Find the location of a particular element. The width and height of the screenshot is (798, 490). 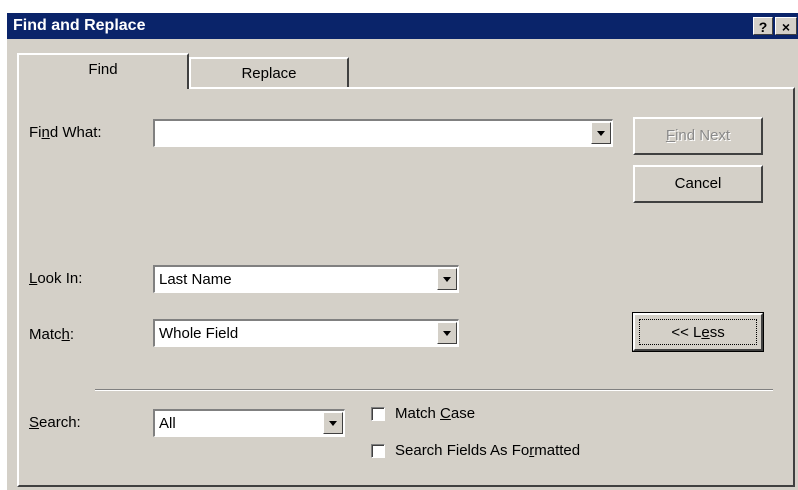

window-title: Find and Replace is located at coordinates (79, 25).